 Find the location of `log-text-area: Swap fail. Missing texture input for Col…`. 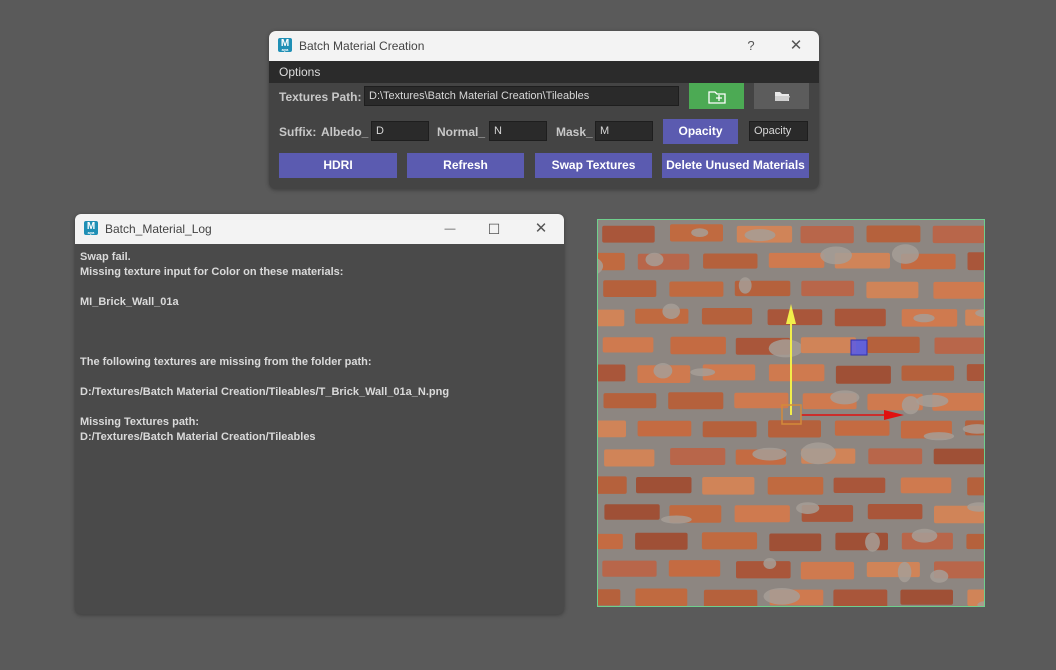

log-text-area: Swap fail. Missing texture input for Col… is located at coordinates (319, 347).